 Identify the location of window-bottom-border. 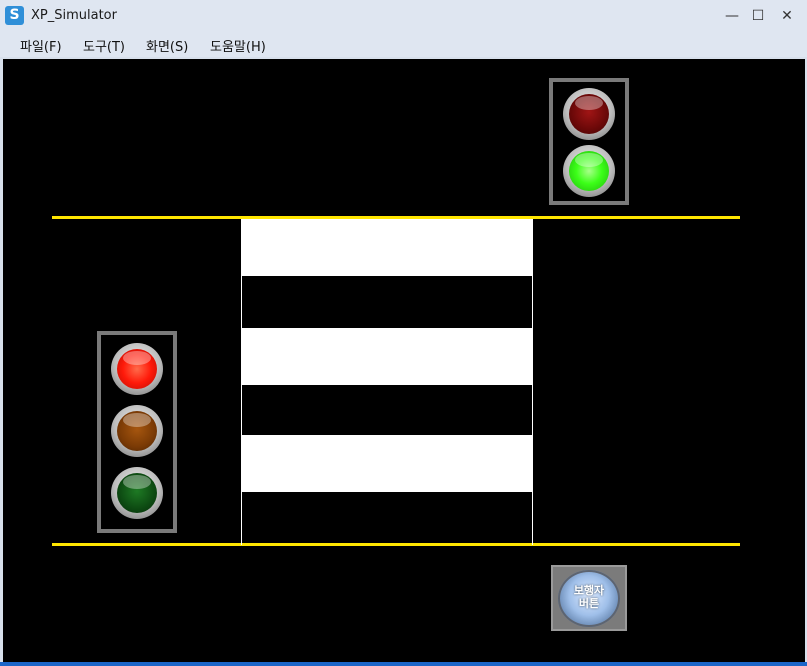
(403, 664).